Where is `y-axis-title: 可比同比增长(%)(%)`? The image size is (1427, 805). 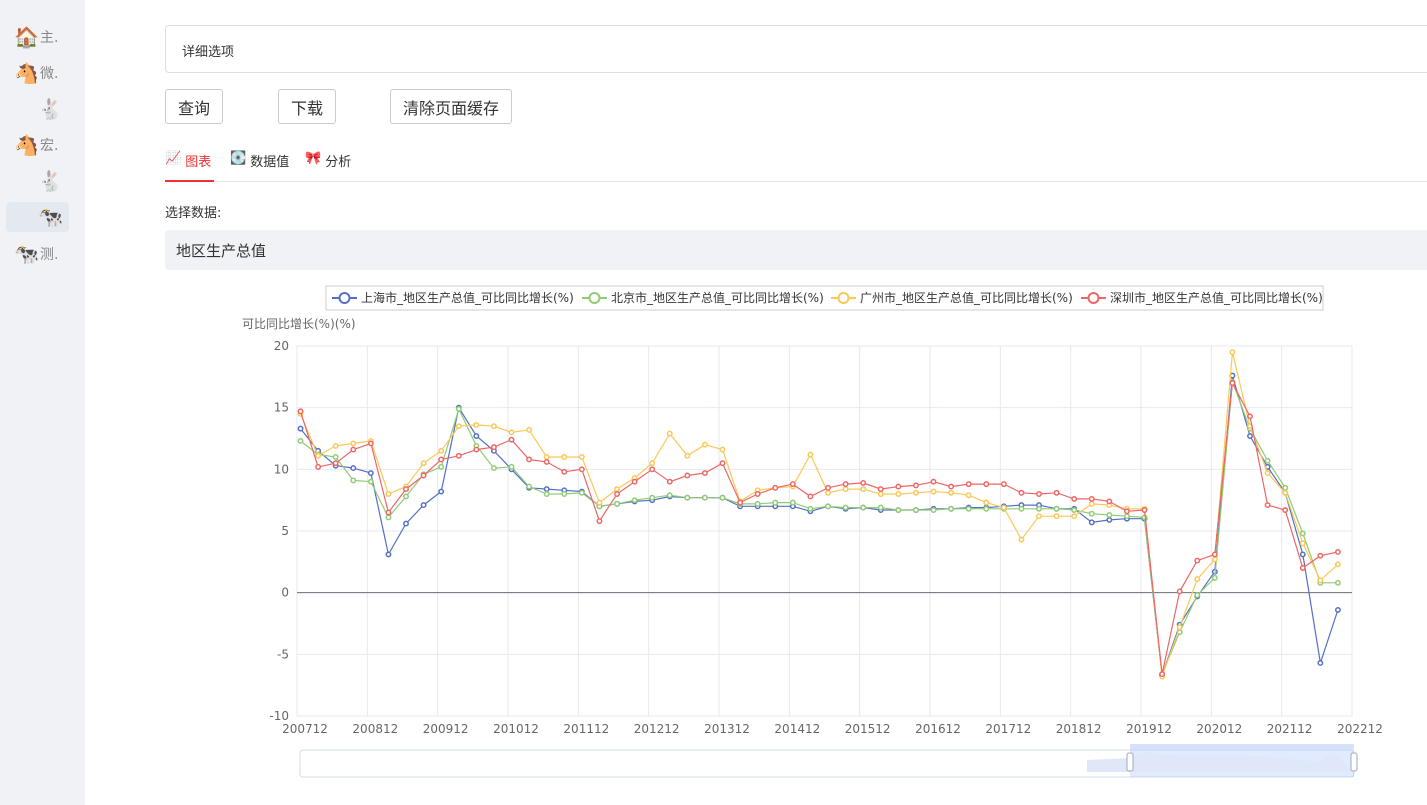
y-axis-title: 可比同比增长(%)(%) is located at coordinates (299, 324).